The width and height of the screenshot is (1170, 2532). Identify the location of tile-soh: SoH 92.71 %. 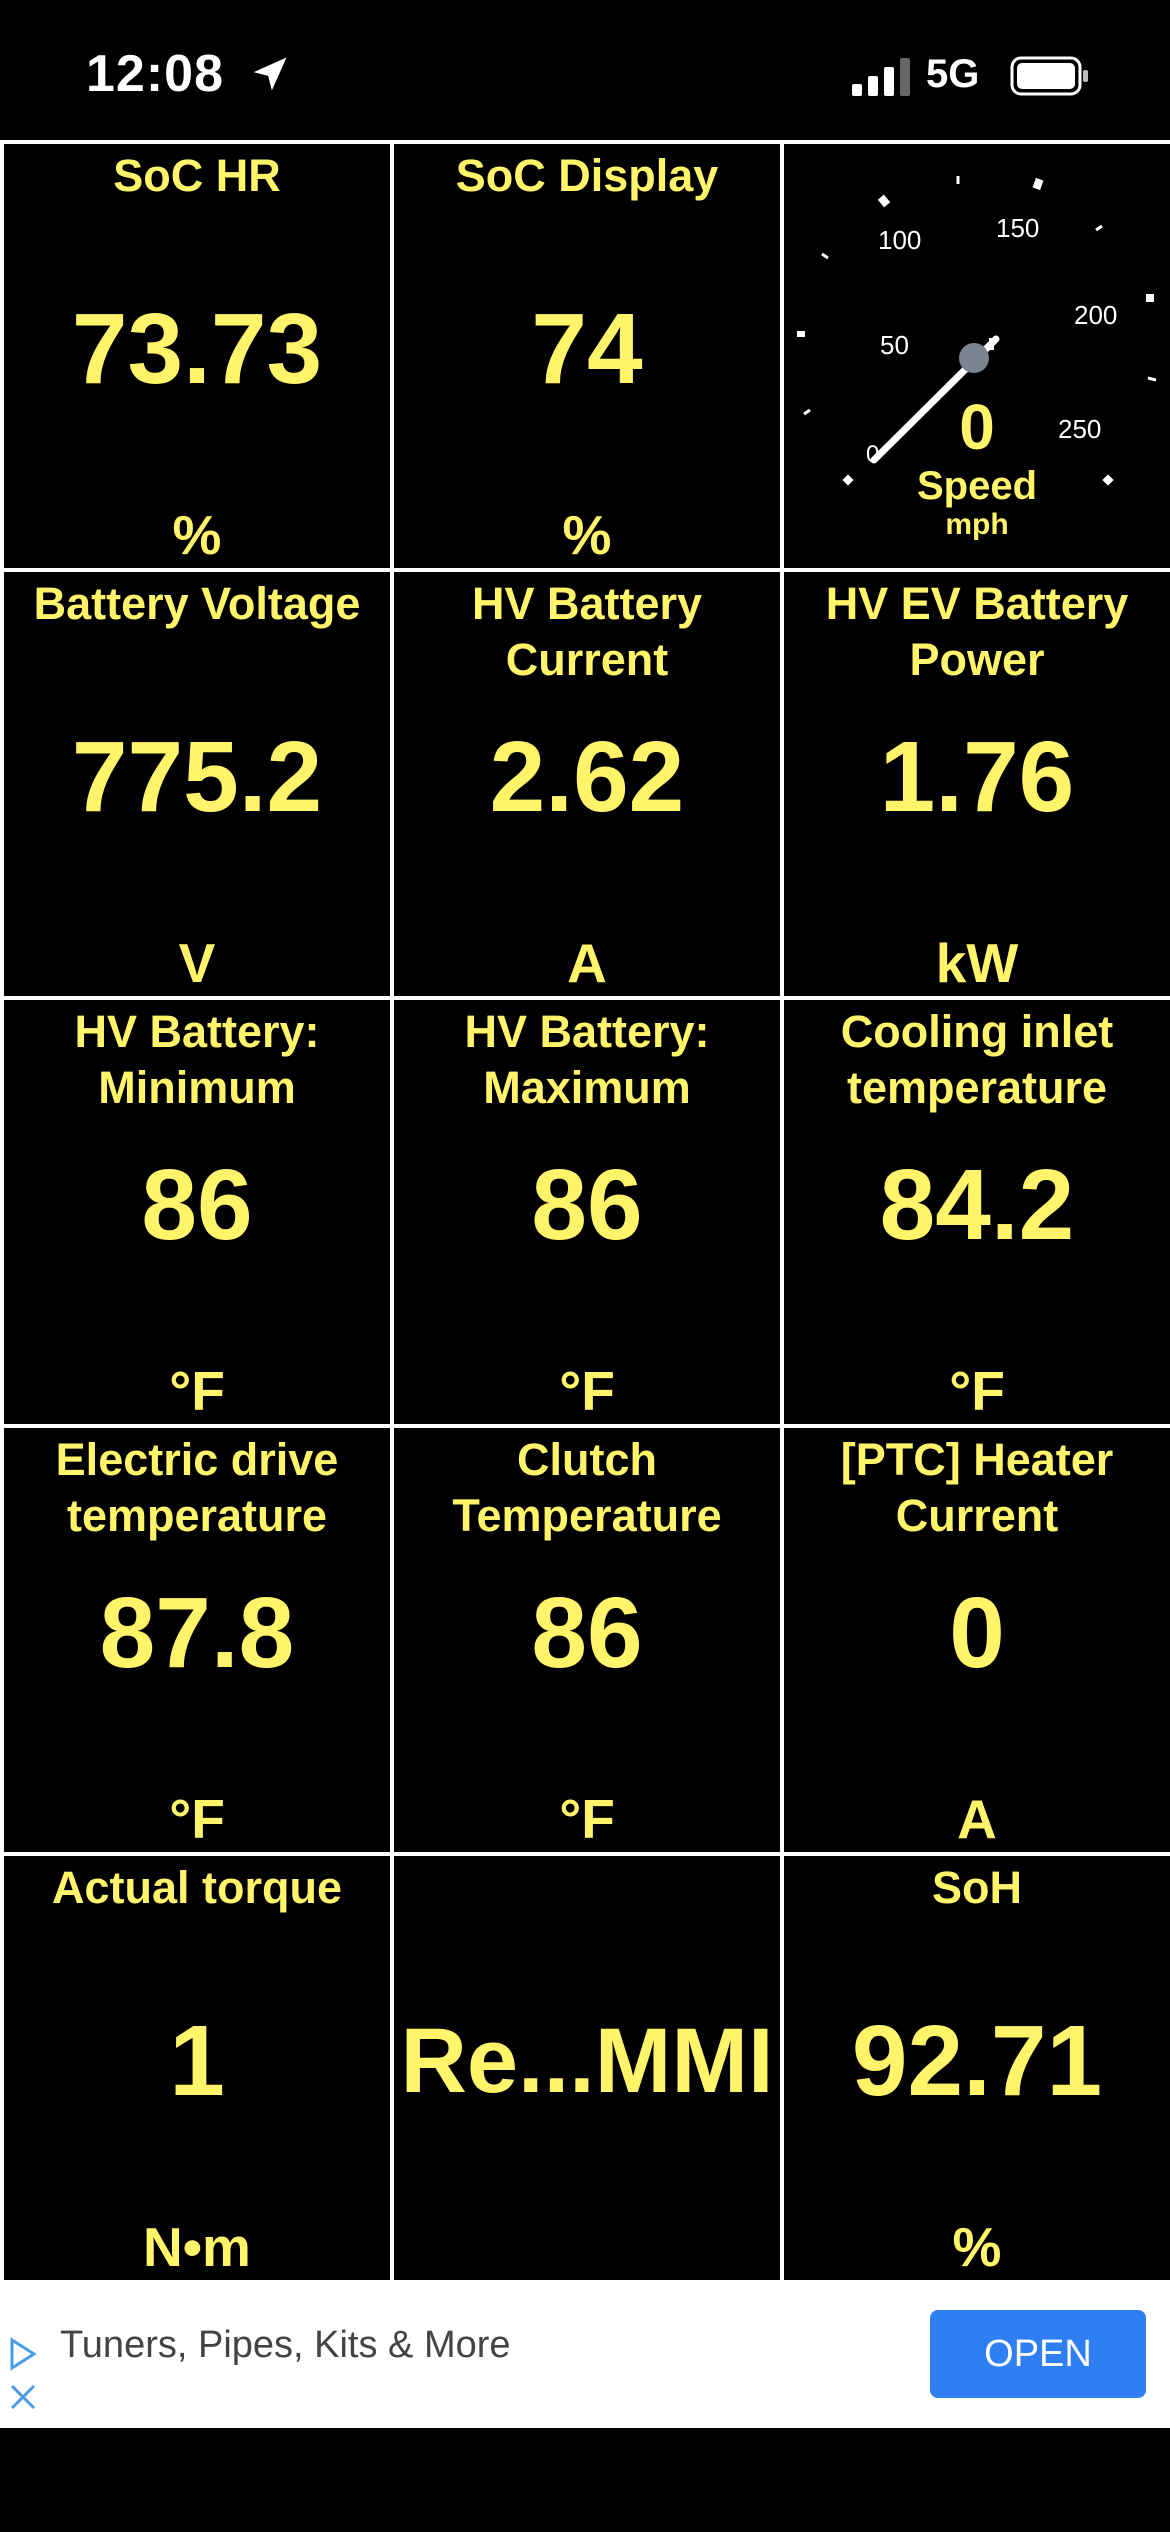
(977, 2068).